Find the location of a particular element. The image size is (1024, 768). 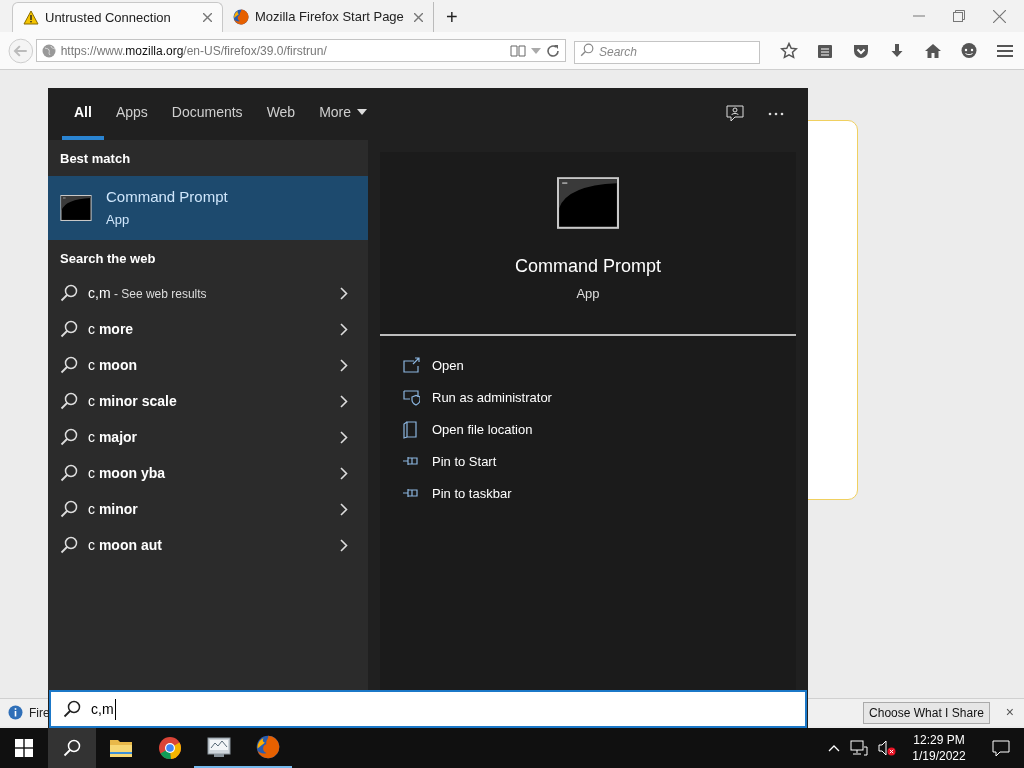

filter-tab: Documents is located at coordinates (207, 114).